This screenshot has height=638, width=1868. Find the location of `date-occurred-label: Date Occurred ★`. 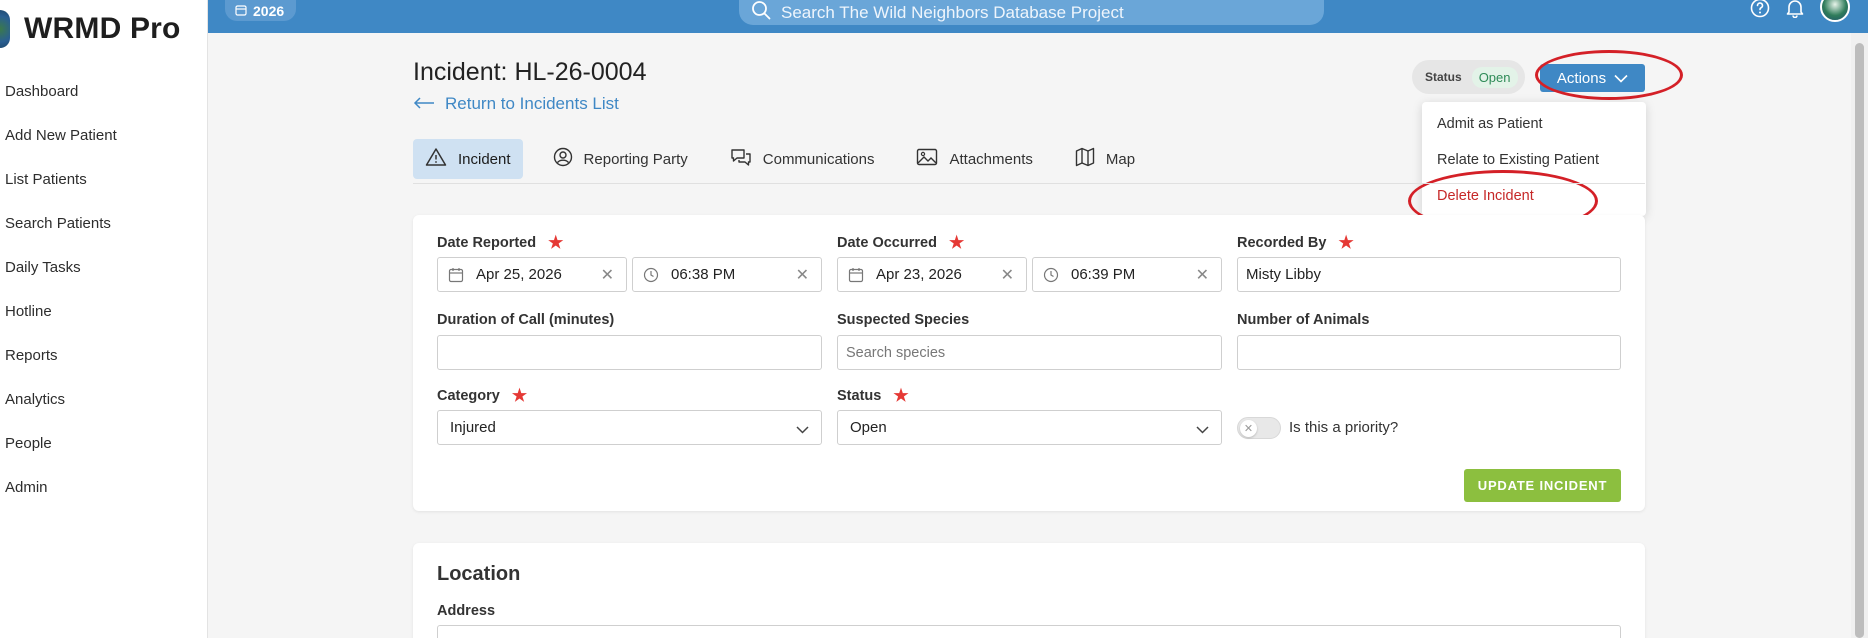

date-occurred-label: Date Occurred ★ is located at coordinates (900, 243).